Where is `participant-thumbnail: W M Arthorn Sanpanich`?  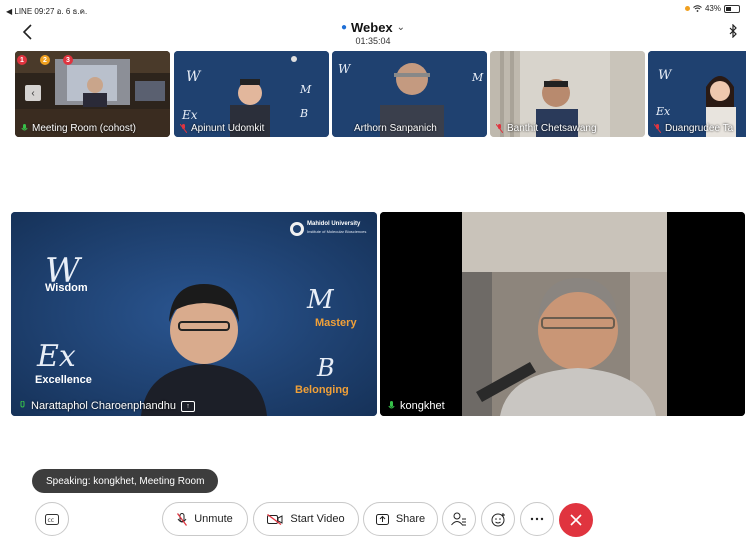
participant-thumbnail: W M Arthorn Sanpanich is located at coordinates (409, 94).